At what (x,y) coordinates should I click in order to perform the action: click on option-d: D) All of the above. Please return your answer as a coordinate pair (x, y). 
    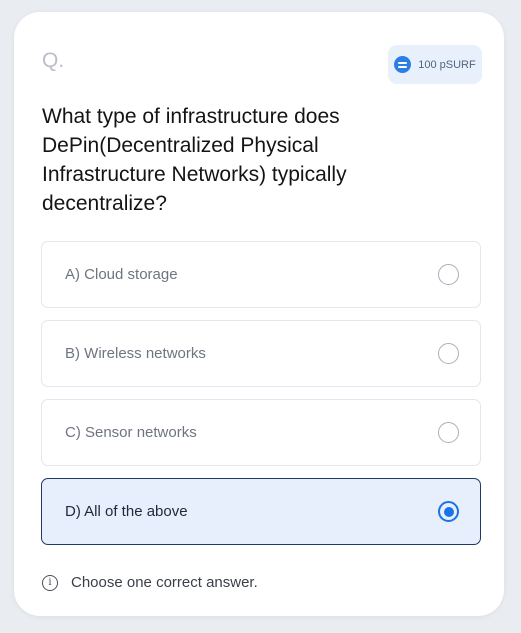
    Looking at the image, I should click on (261, 511).